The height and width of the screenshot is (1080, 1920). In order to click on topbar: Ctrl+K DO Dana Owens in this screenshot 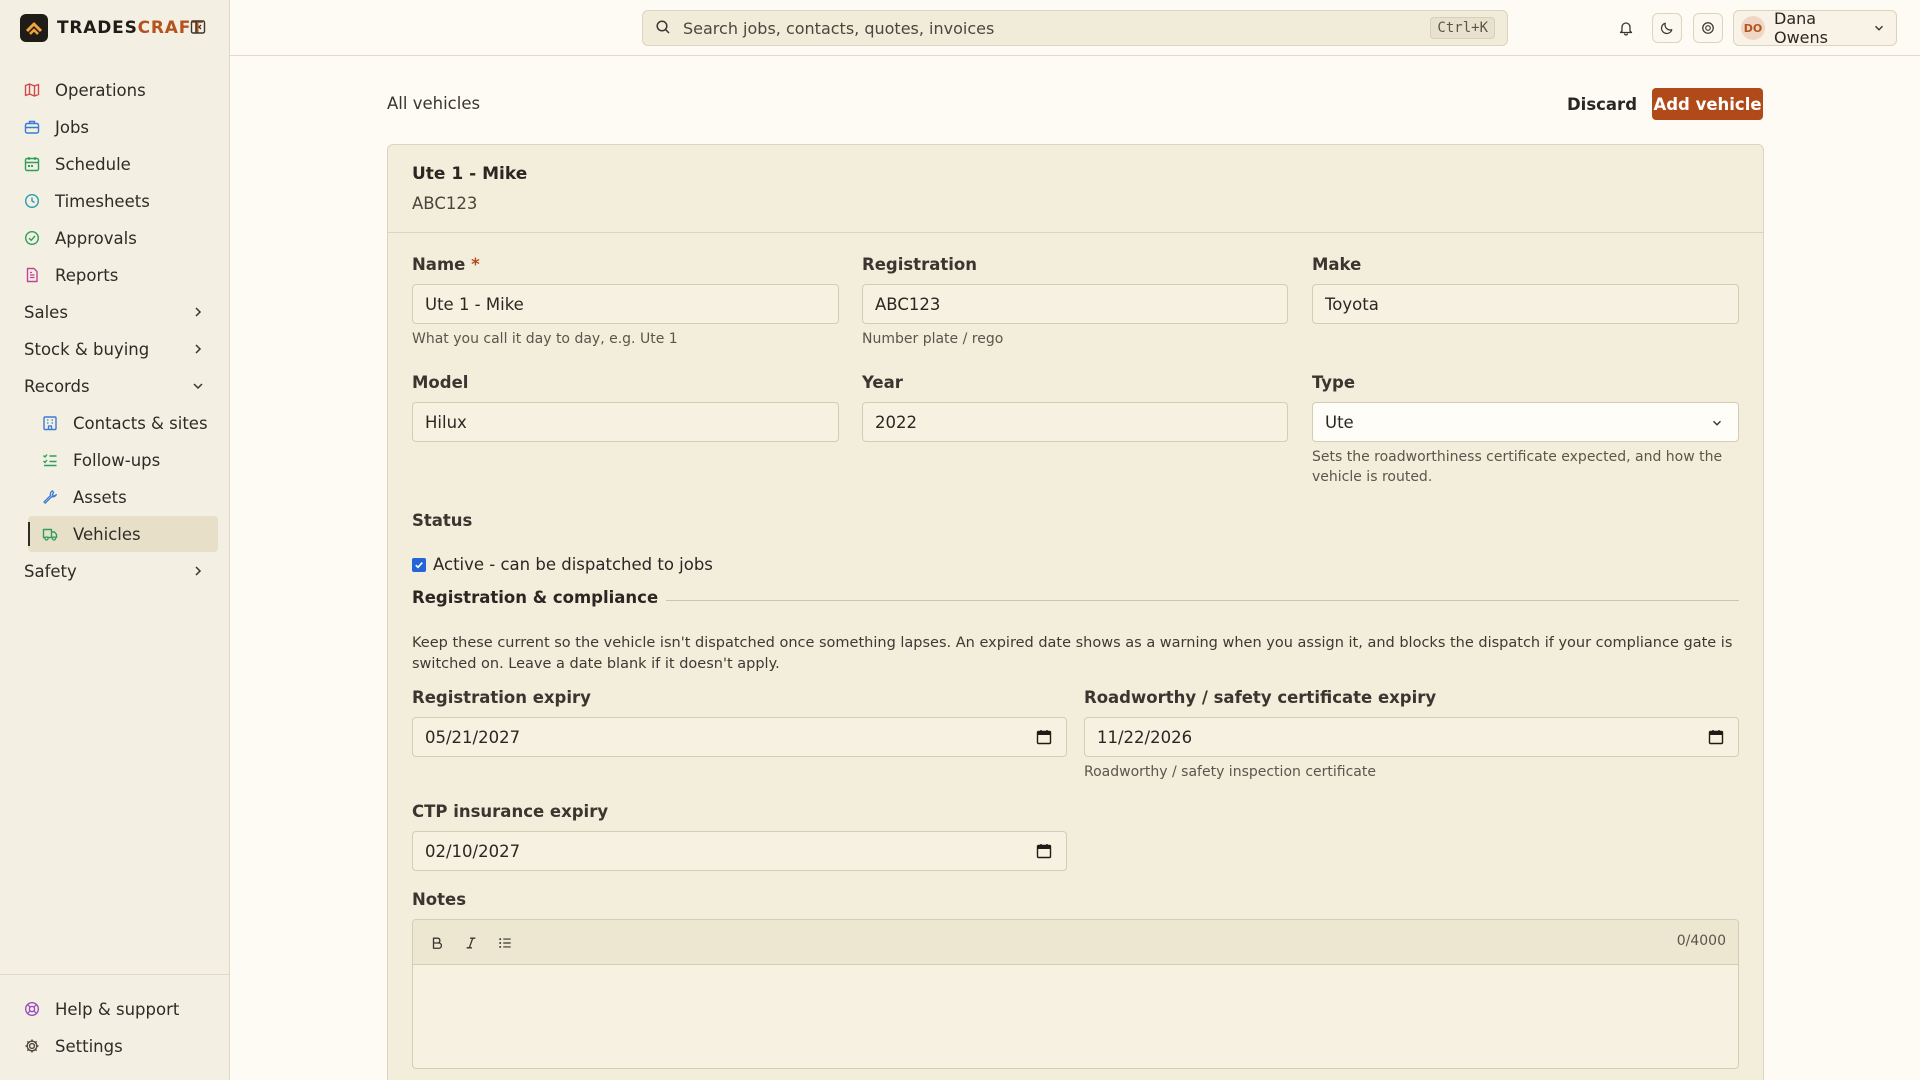, I will do `click(1075, 28)`.